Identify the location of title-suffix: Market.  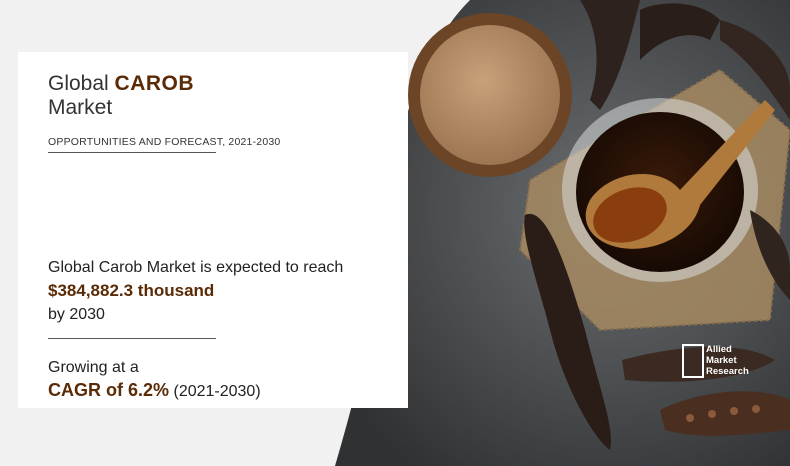
(80, 107).